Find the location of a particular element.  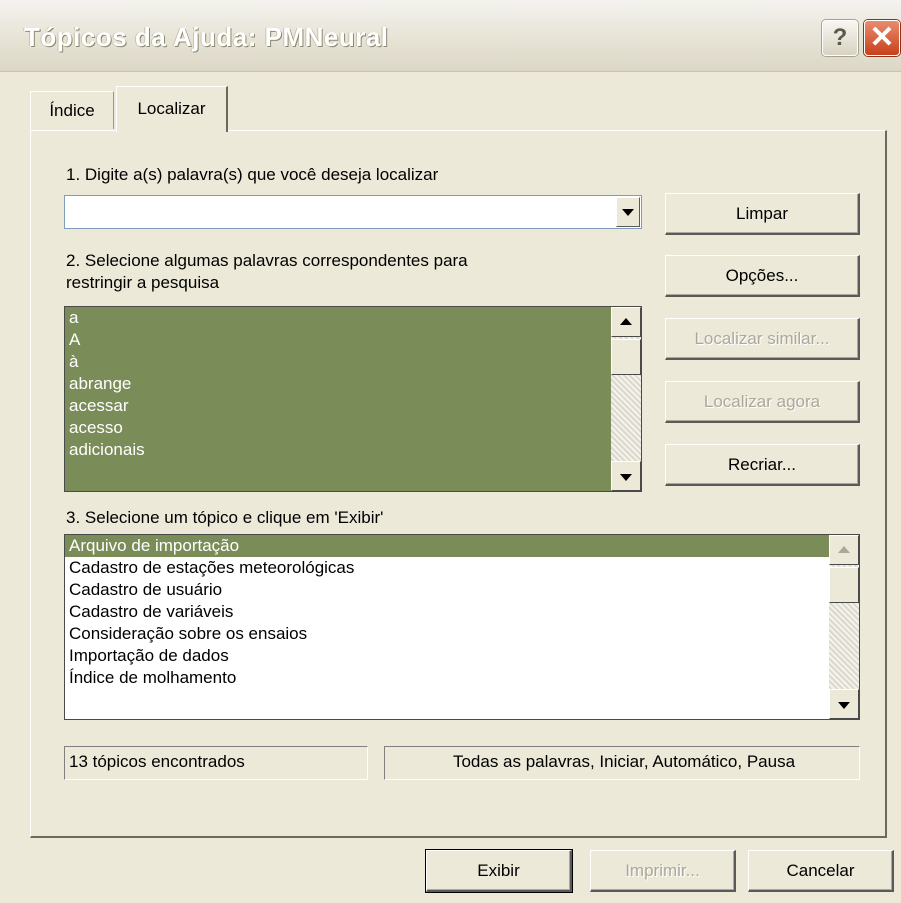

list-item: Índice de molhamento is located at coordinates (462, 678).